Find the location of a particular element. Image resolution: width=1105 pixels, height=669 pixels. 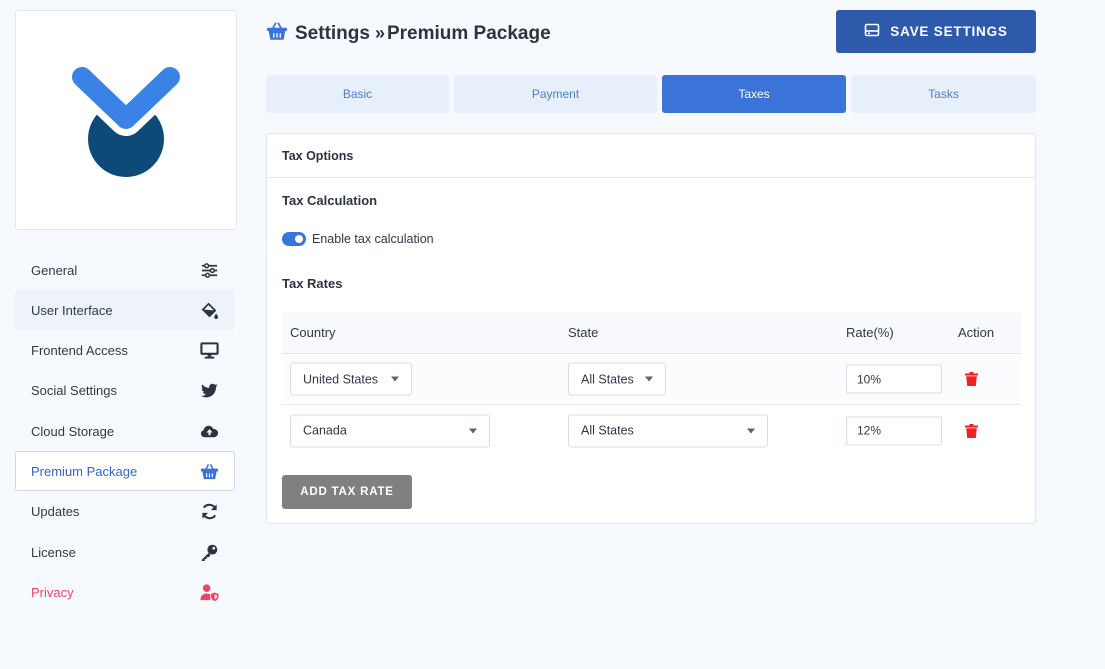

country-select: United States is located at coordinates (351, 379).